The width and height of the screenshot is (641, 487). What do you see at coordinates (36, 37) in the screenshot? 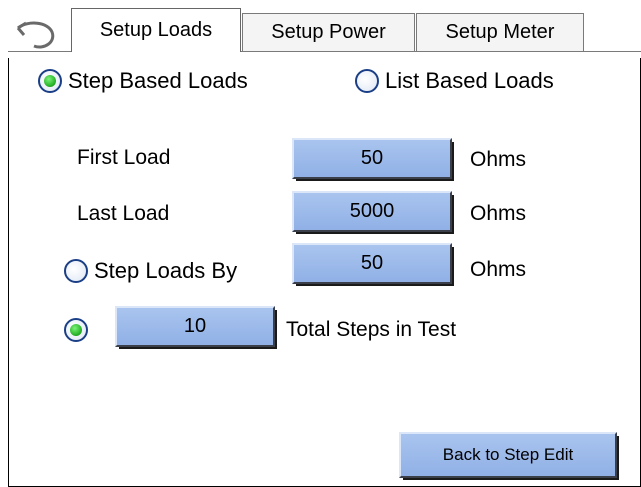
I see `back-arrow-icon` at bounding box center [36, 37].